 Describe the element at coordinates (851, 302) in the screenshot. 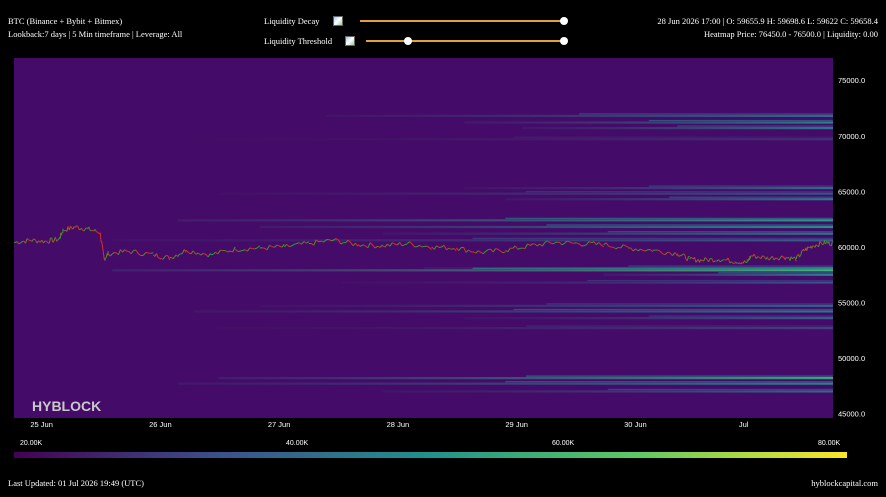

I see `y-tick-label: 55000.0` at that location.